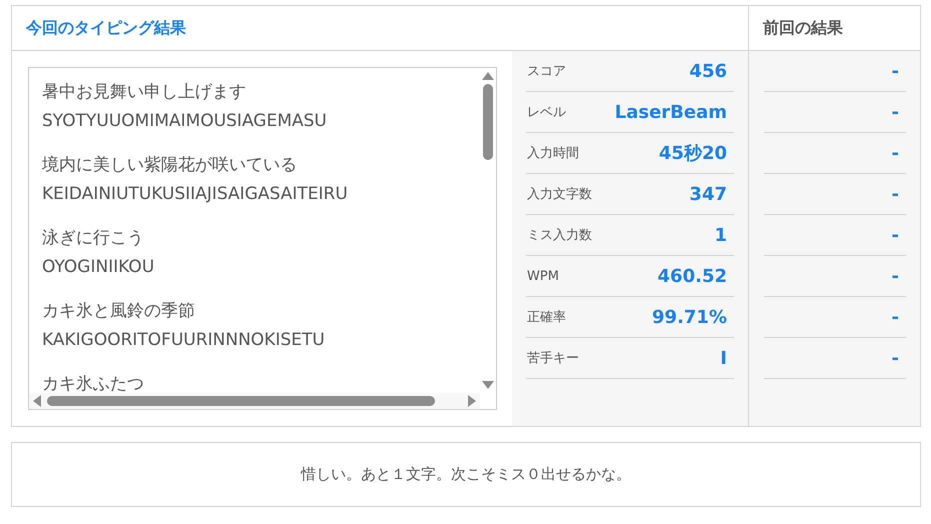 The width and height of the screenshot is (931, 524). Describe the element at coordinates (99, 267) in the screenshot. I see `romaji-sentence: OYOGINIIKOU` at that location.